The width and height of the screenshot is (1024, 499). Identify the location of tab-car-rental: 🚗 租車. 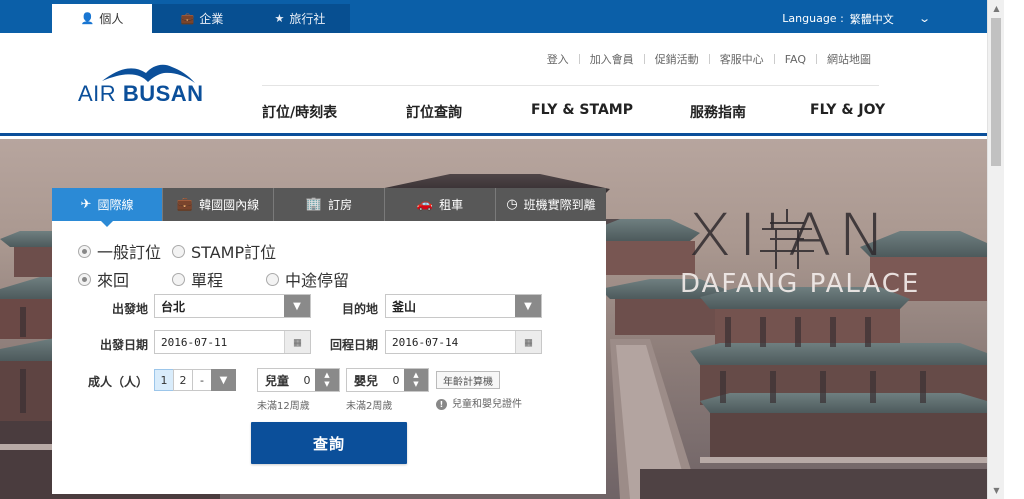
(440, 204).